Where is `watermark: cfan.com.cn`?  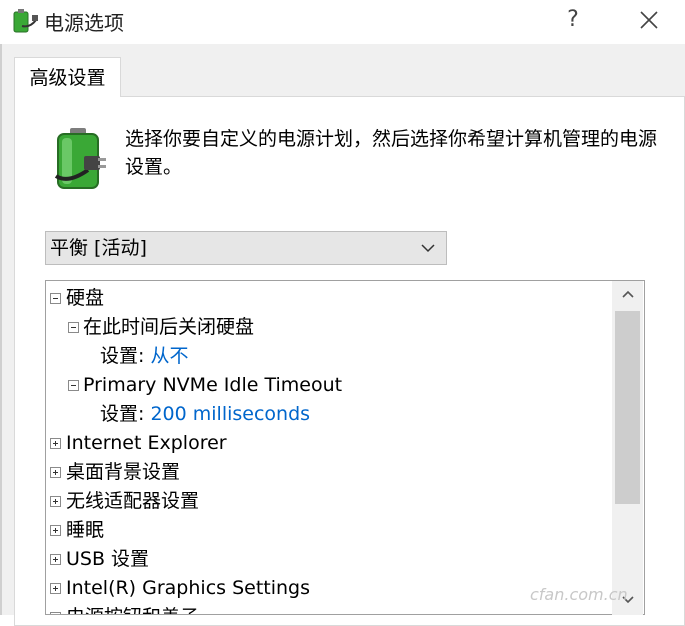 watermark: cfan.com.cn is located at coordinates (579, 594).